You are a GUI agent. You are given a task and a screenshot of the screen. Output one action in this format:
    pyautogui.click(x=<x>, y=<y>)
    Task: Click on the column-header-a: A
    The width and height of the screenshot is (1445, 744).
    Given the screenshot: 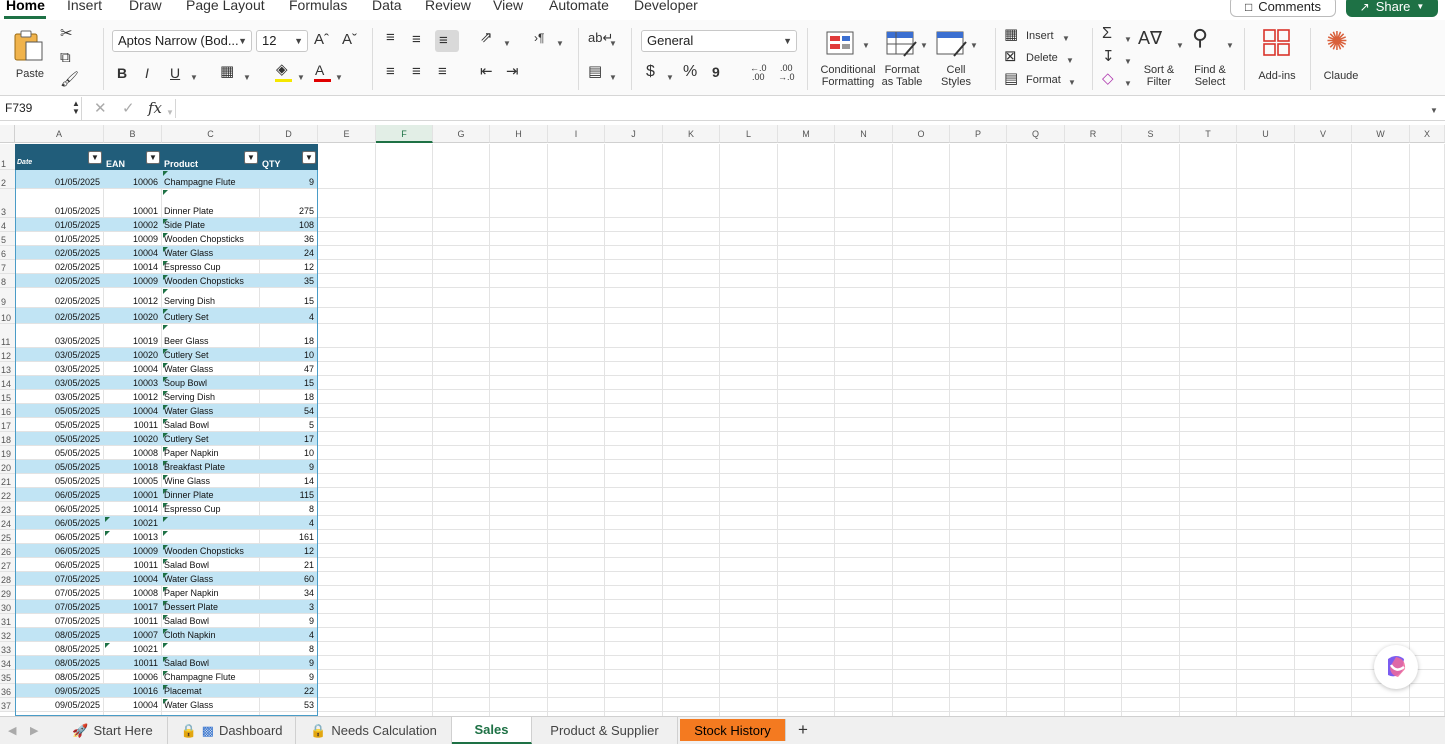 What is the action you would take?
    pyautogui.click(x=59, y=134)
    